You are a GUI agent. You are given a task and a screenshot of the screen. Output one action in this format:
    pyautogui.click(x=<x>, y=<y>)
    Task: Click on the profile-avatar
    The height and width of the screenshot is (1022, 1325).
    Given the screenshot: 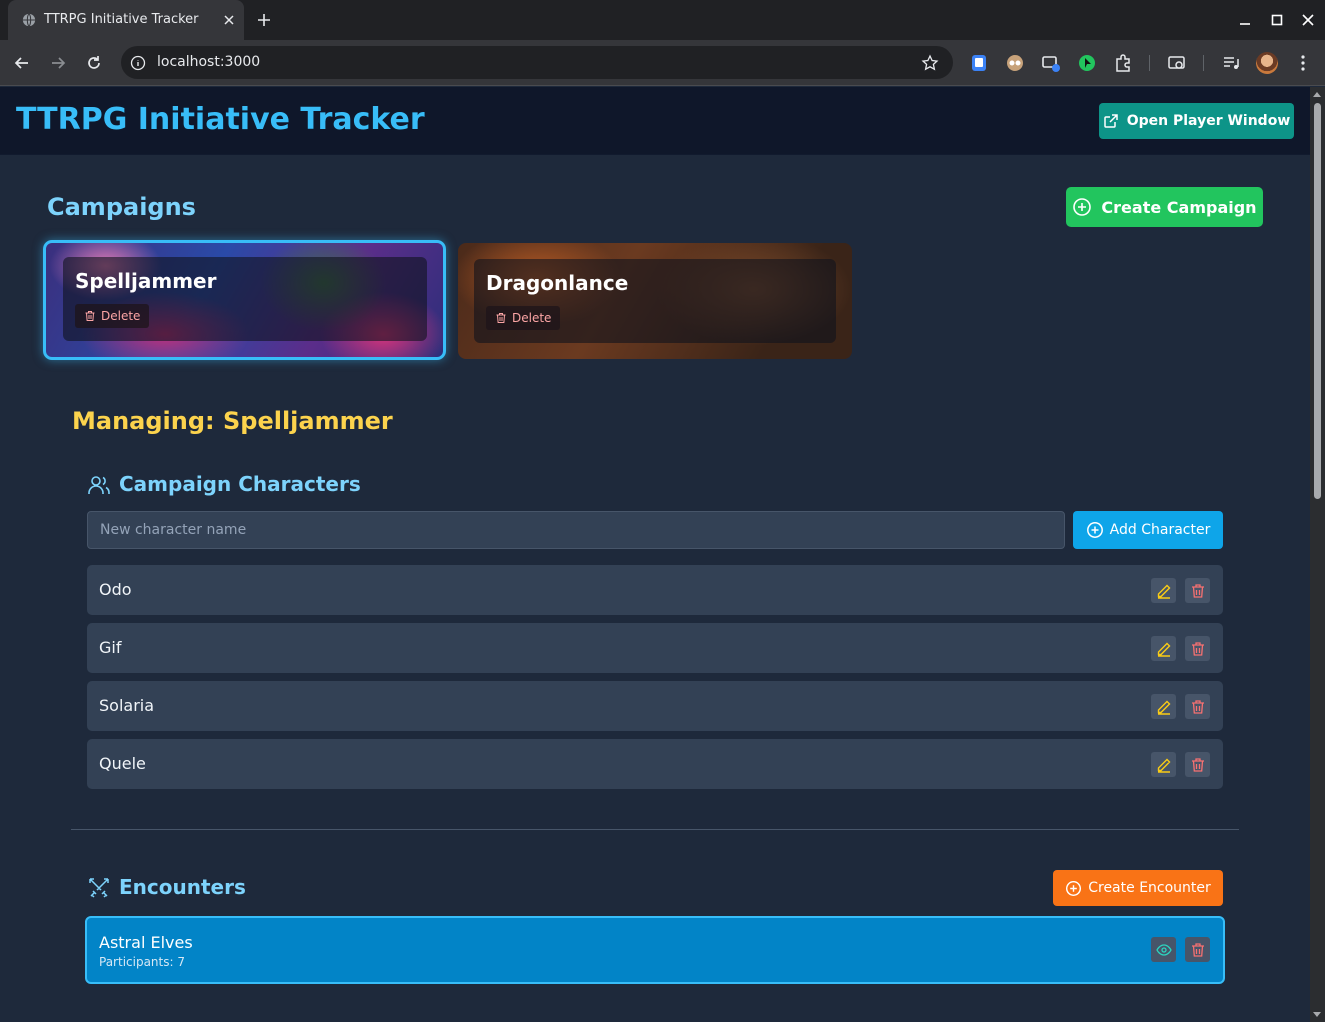 What is the action you would take?
    pyautogui.click(x=1267, y=63)
    